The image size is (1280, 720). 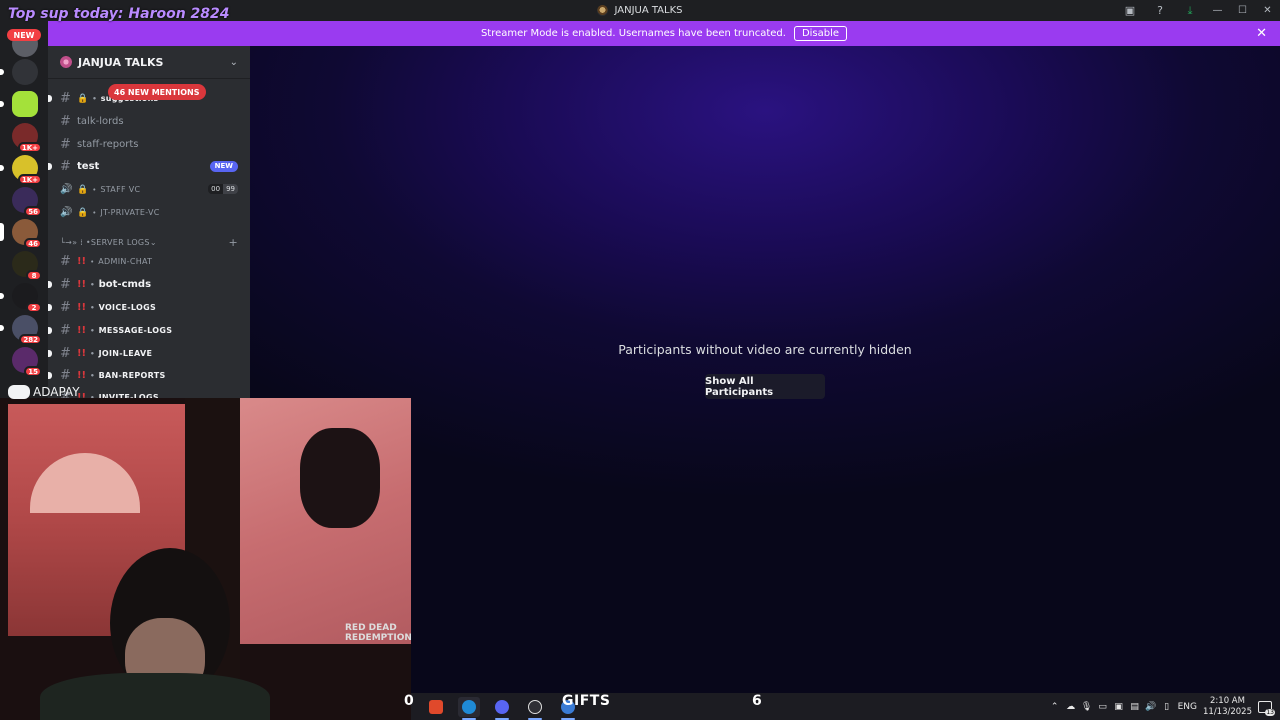 What do you see at coordinates (820, 33) in the screenshot?
I see `disable-button: Disable` at bounding box center [820, 33].